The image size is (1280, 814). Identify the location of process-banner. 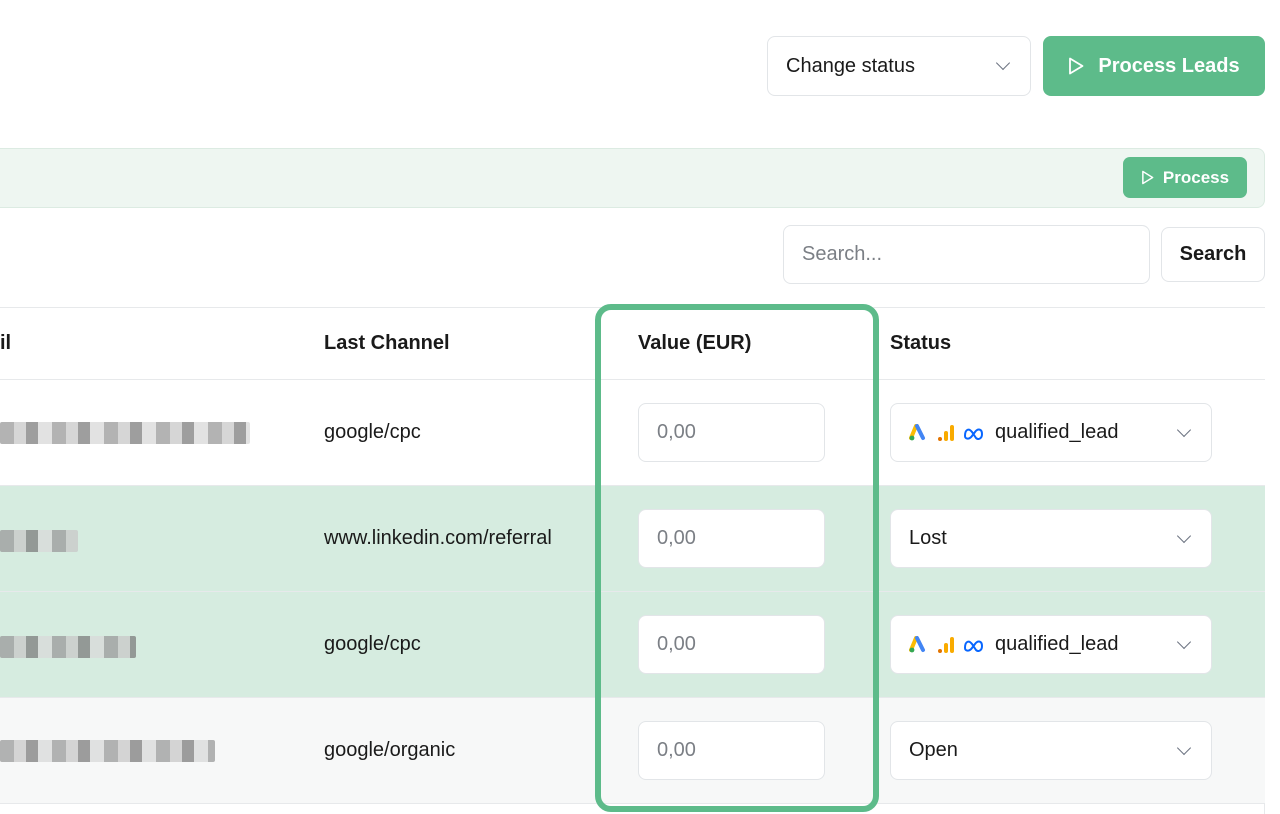
(632, 178).